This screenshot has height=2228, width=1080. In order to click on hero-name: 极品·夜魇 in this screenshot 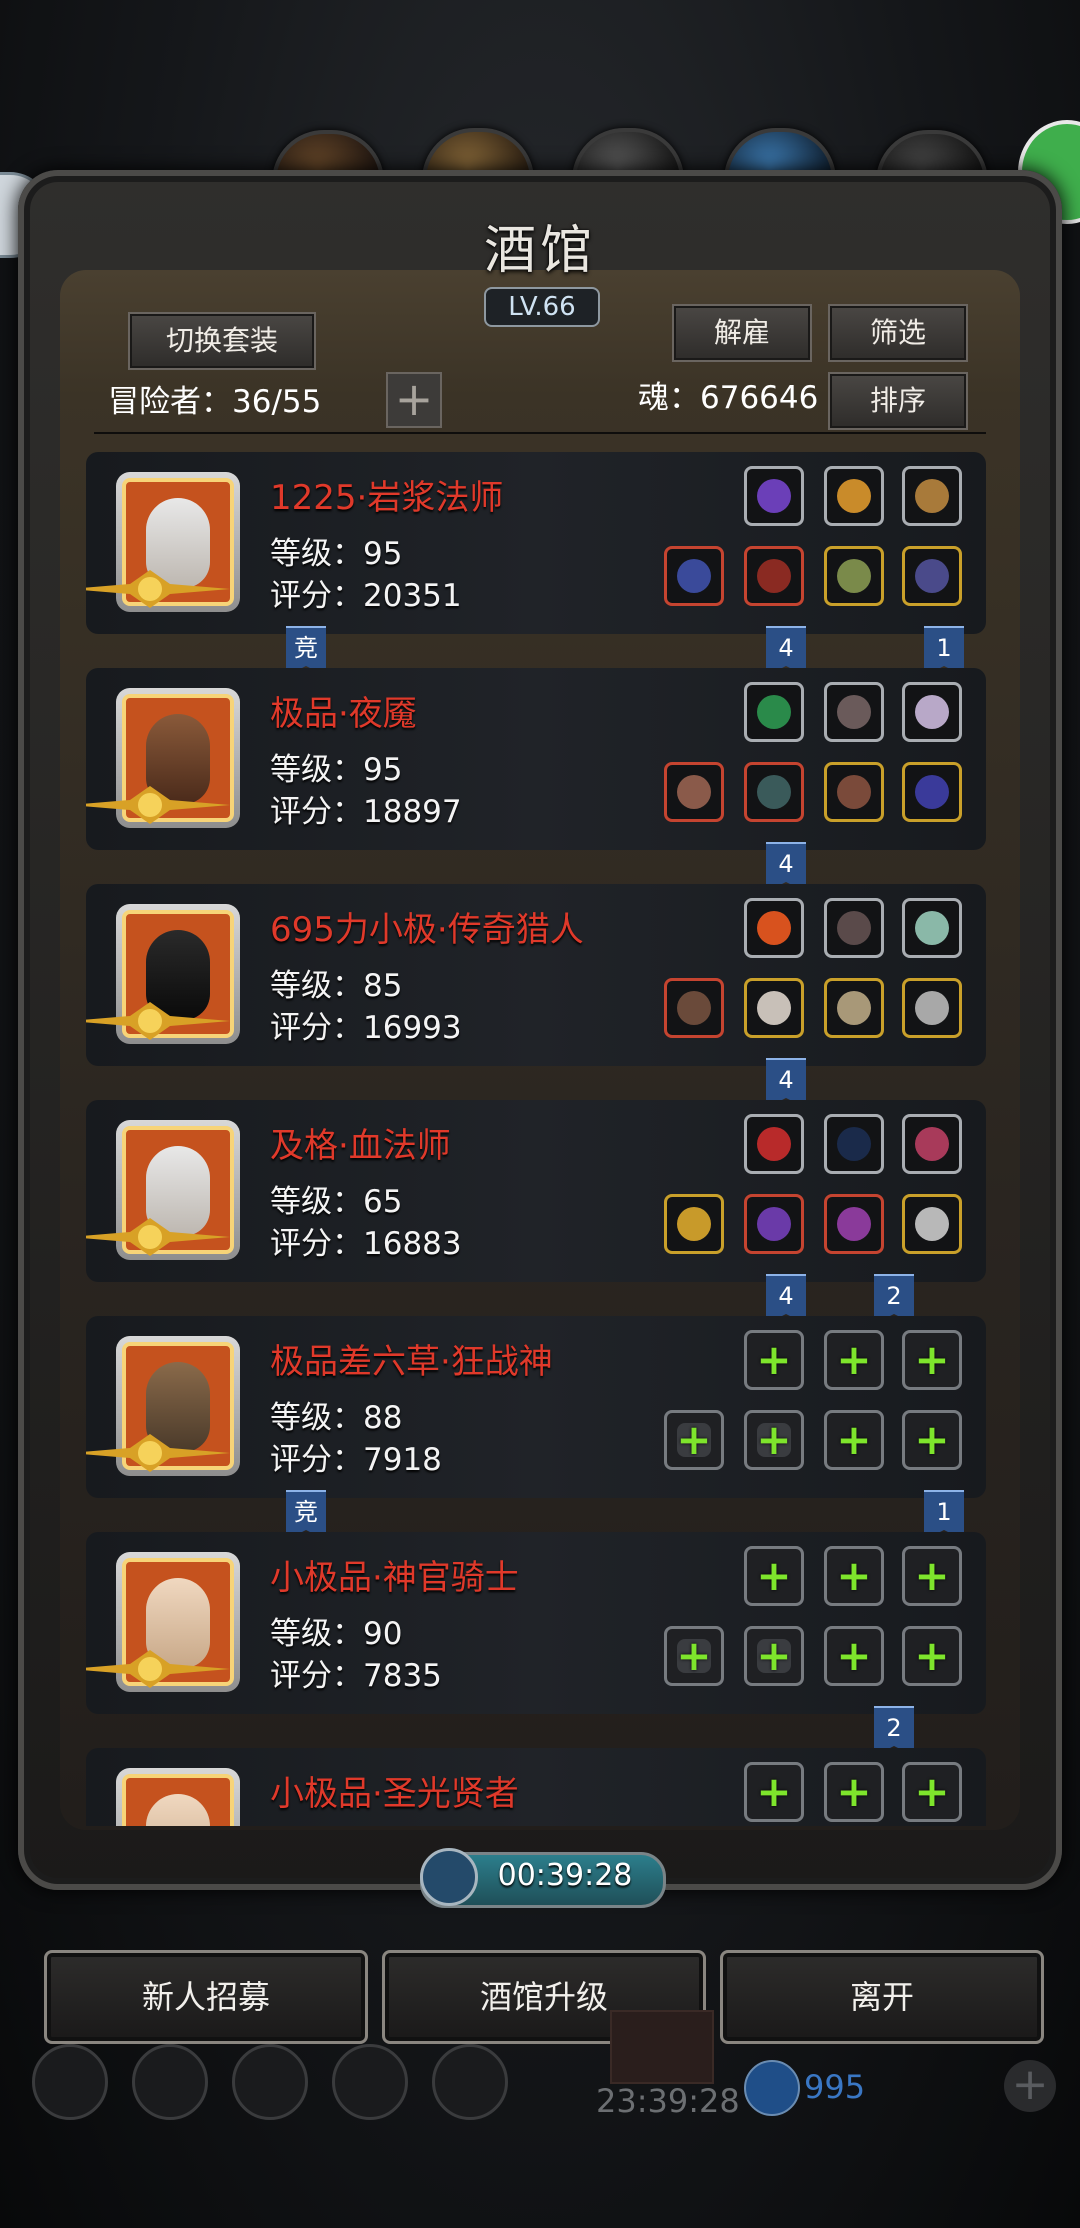, I will do `click(343, 714)`.